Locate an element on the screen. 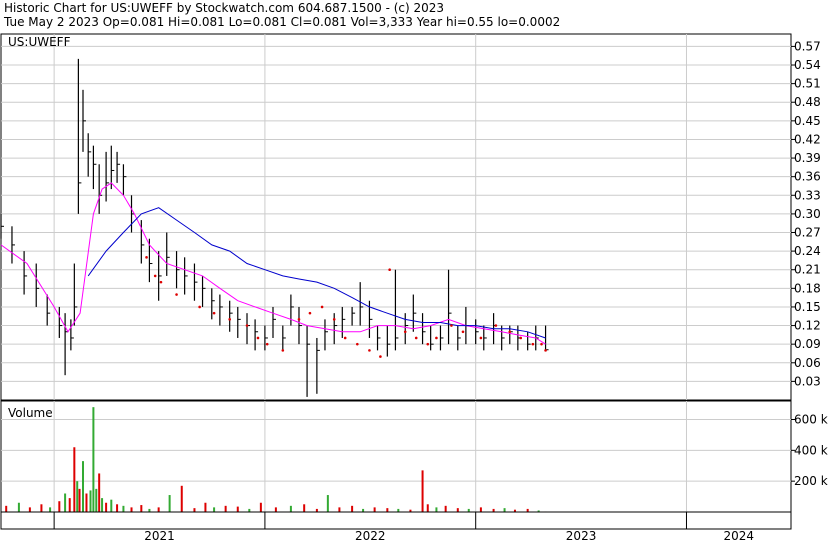  price-tick-label: 0.42 is located at coordinates (807, 139).